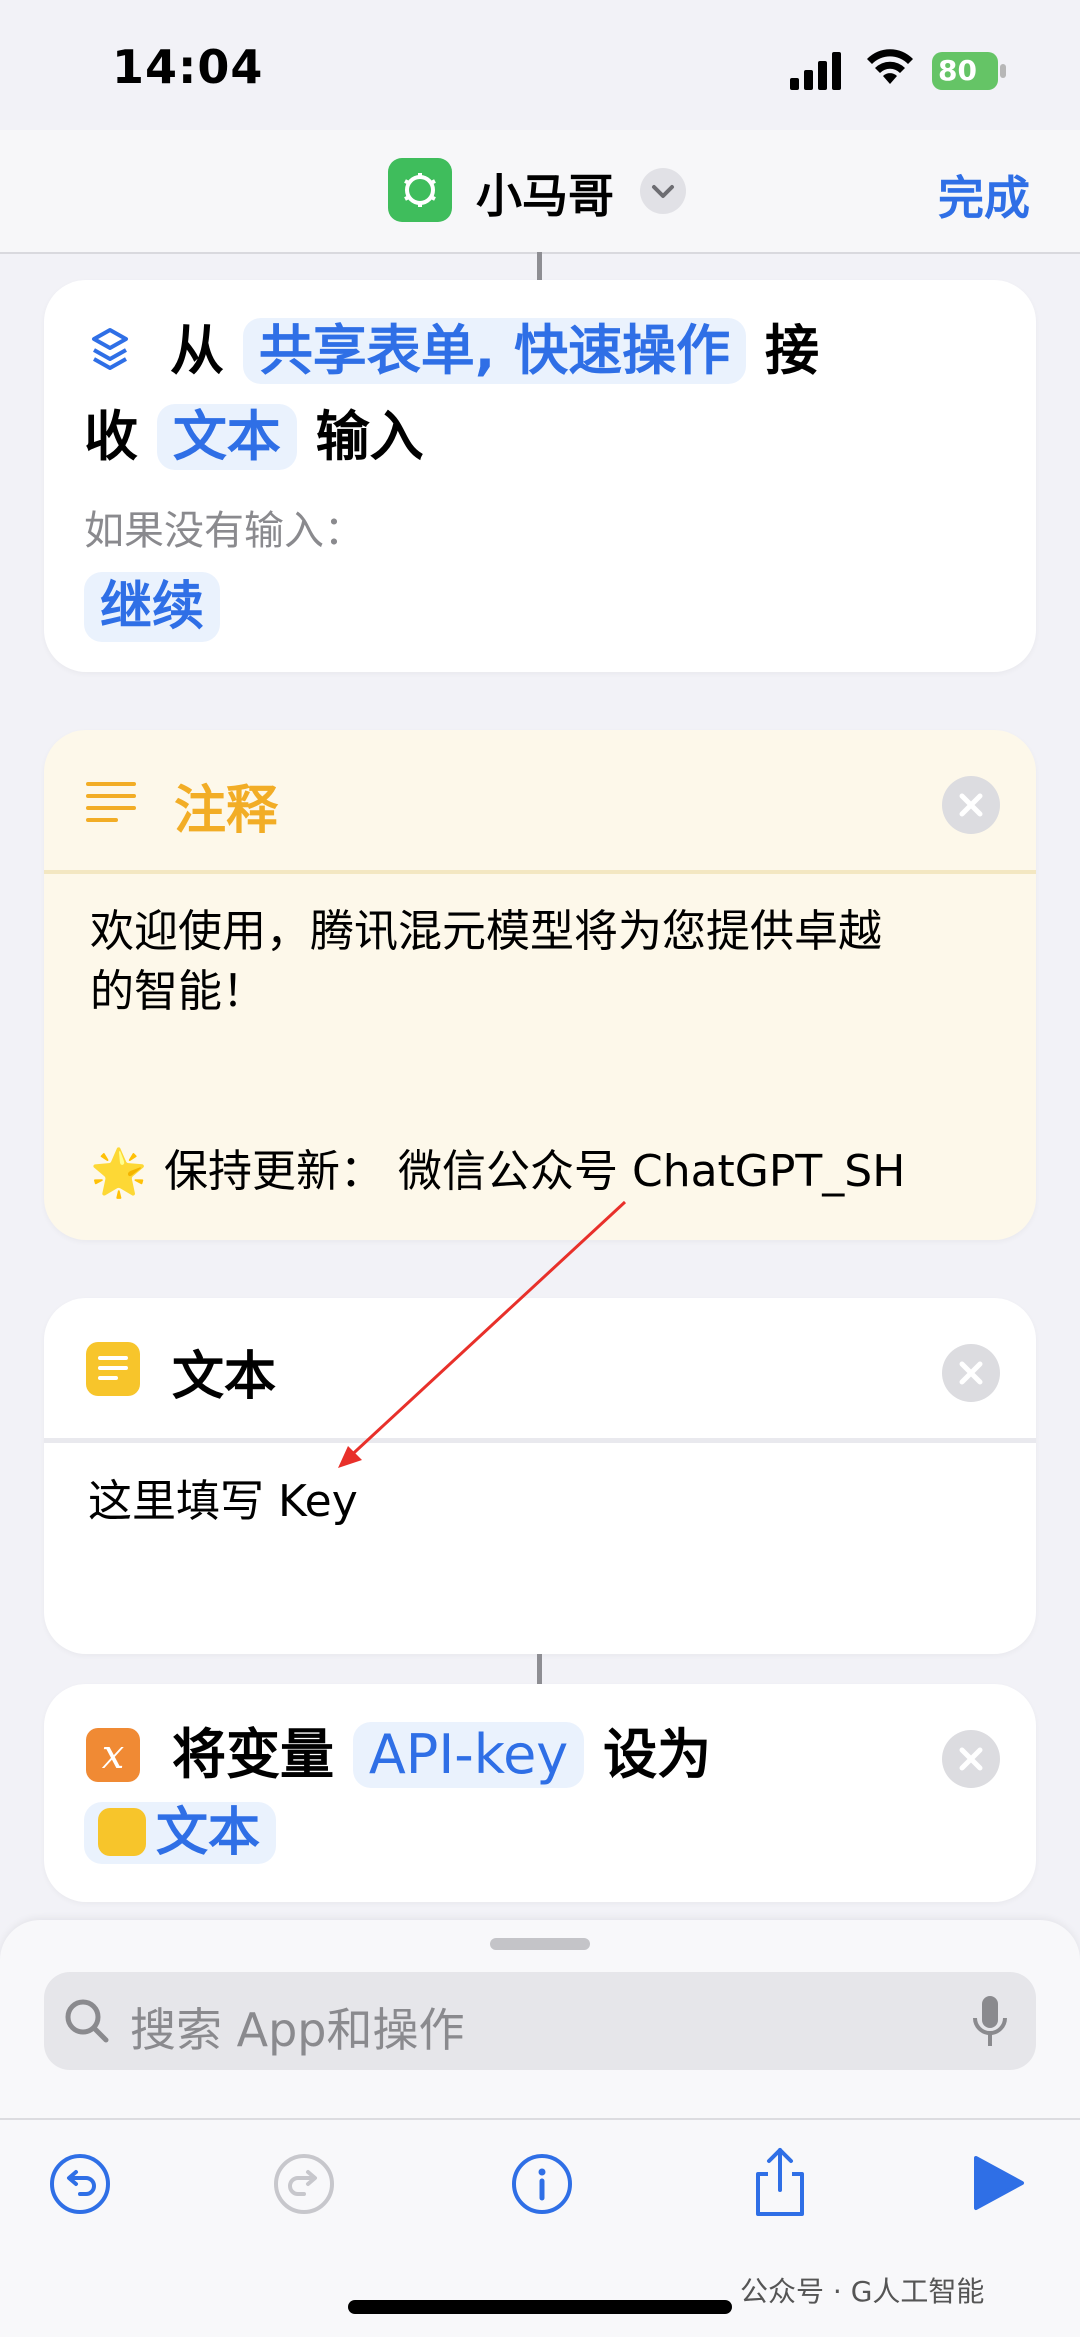  I want to click on battery-level: 80, so click(957, 70).